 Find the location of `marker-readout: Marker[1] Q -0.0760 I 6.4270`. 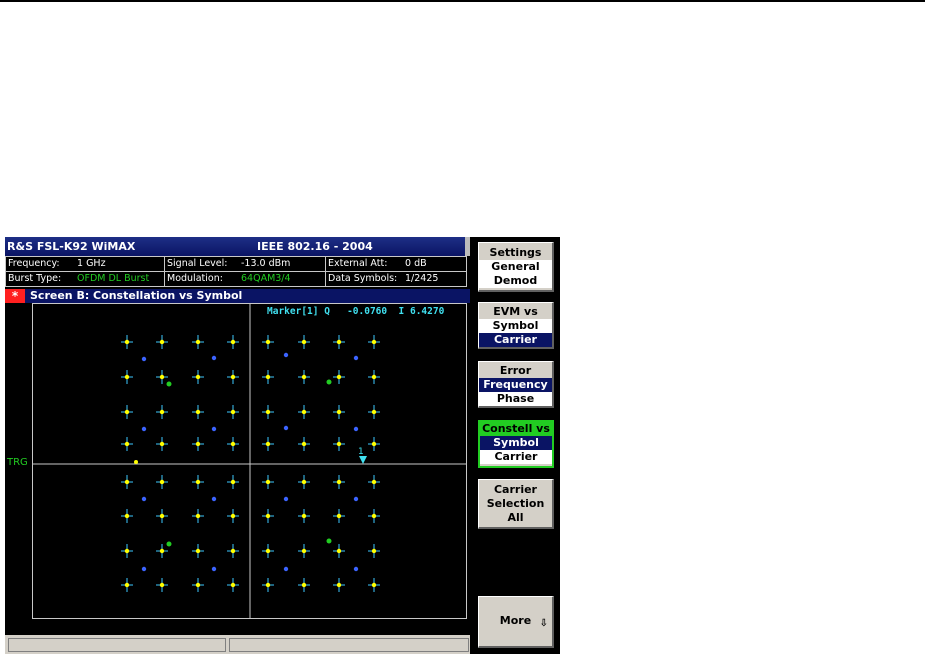

marker-readout: Marker[1] Q -0.0760 I 6.4270 is located at coordinates (356, 311).